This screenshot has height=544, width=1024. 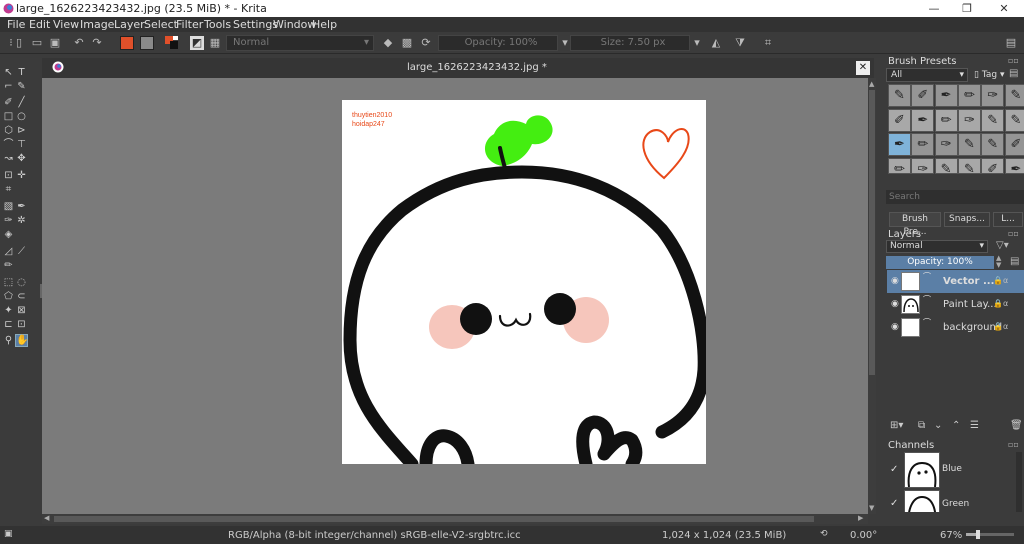 What do you see at coordinates (990, 75) in the screenshot?
I see `tag-button: ▯ Tag ▾` at bounding box center [990, 75].